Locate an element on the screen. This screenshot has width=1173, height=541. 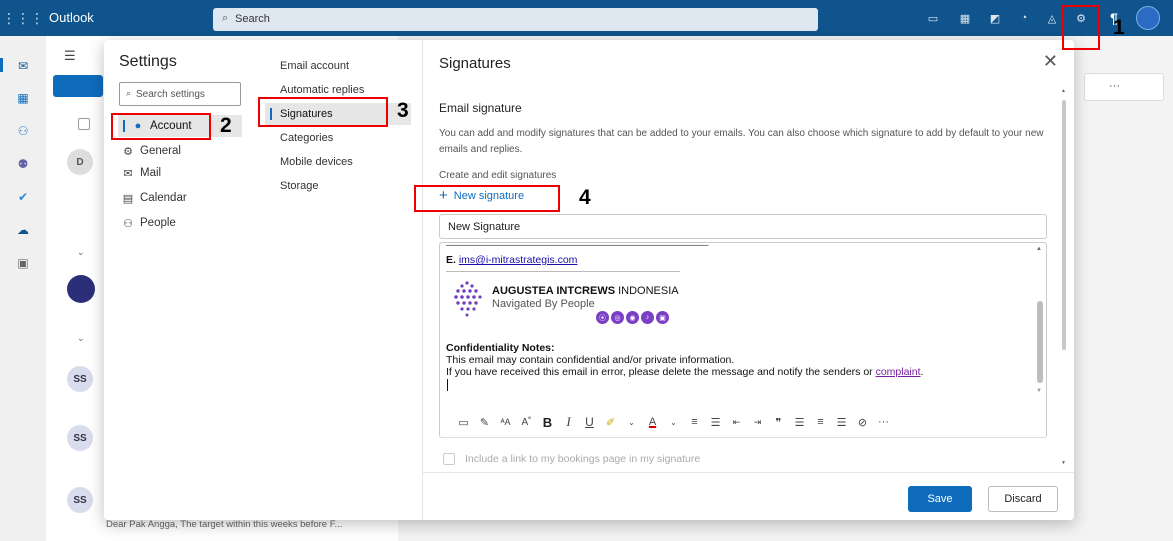
calendar-rail-icon: ▦ is located at coordinates (23, 98).